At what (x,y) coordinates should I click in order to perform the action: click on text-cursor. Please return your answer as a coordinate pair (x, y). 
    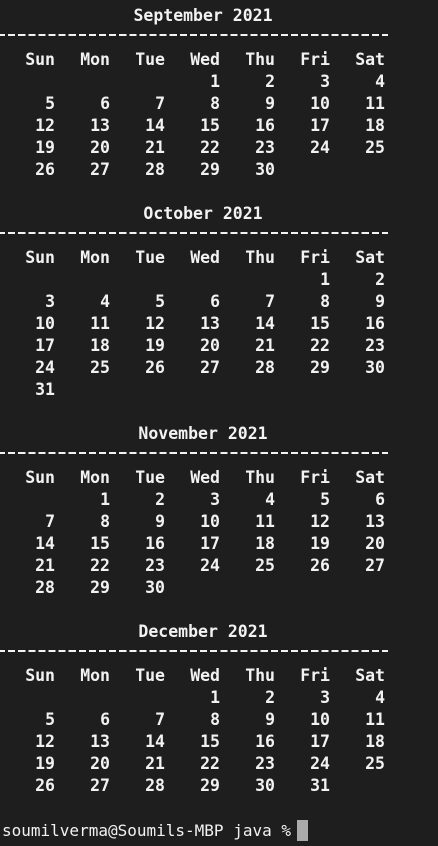
    Looking at the image, I should click on (302, 830).